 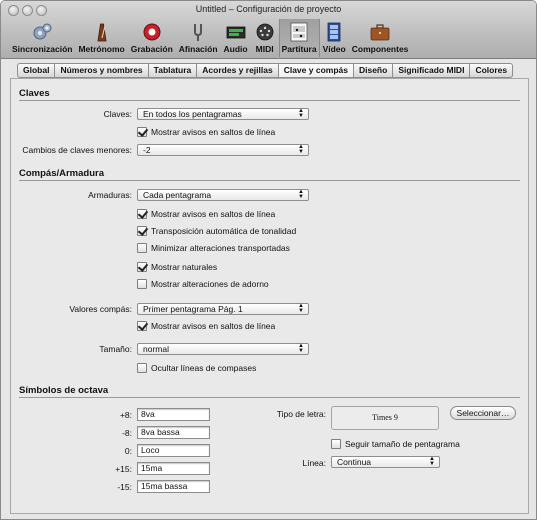 I want to click on octave-zero-label: 0:, so click(x=128, y=451).